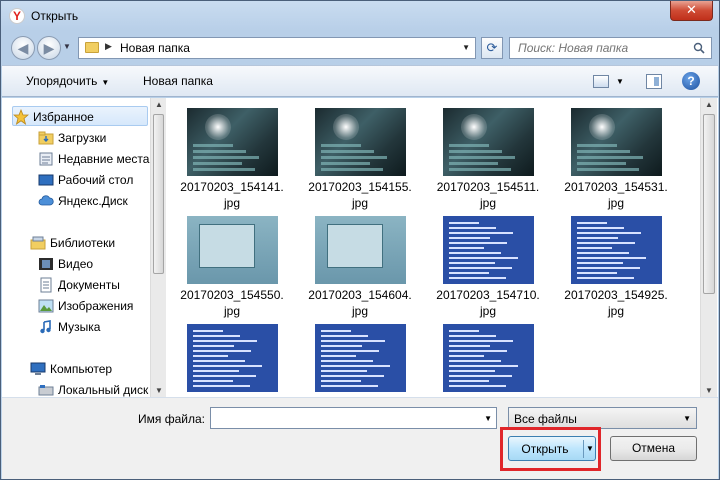  What do you see at coordinates (79, 327) in the screenshot?
I see `nav-item-label: Музыка` at bounding box center [79, 327].